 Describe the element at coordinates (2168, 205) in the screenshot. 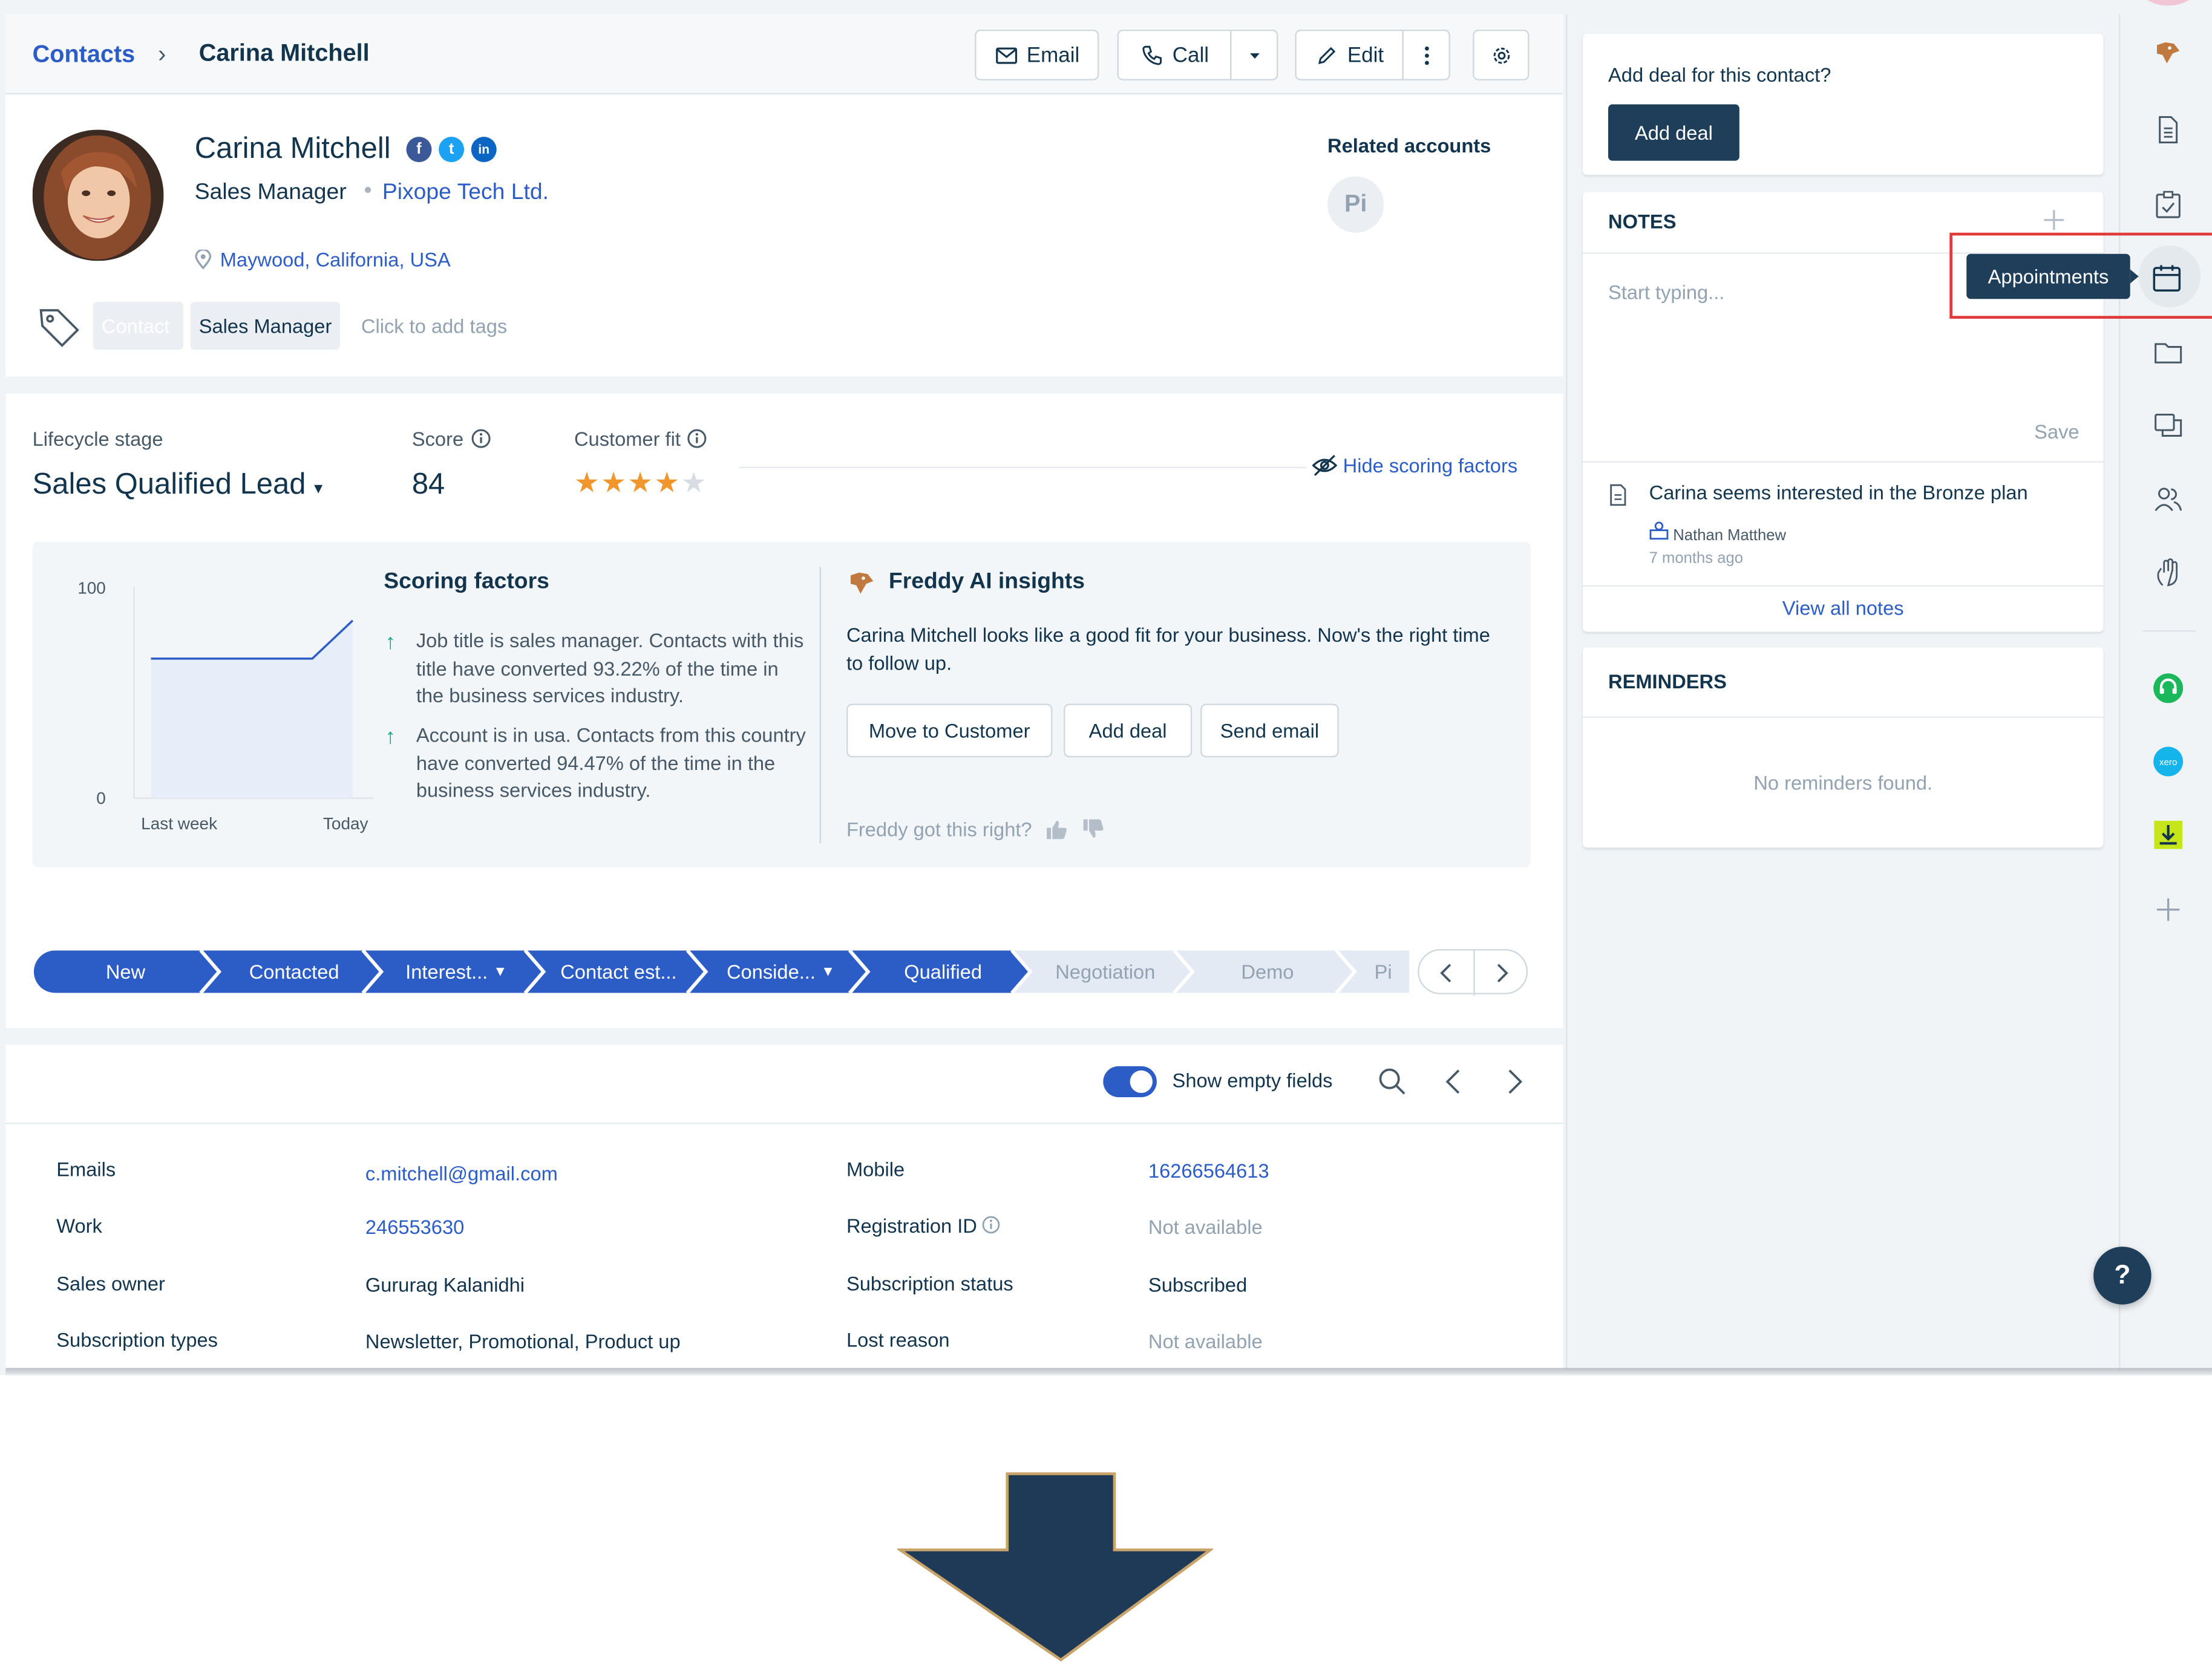

I see `task-checklist-icon` at that location.